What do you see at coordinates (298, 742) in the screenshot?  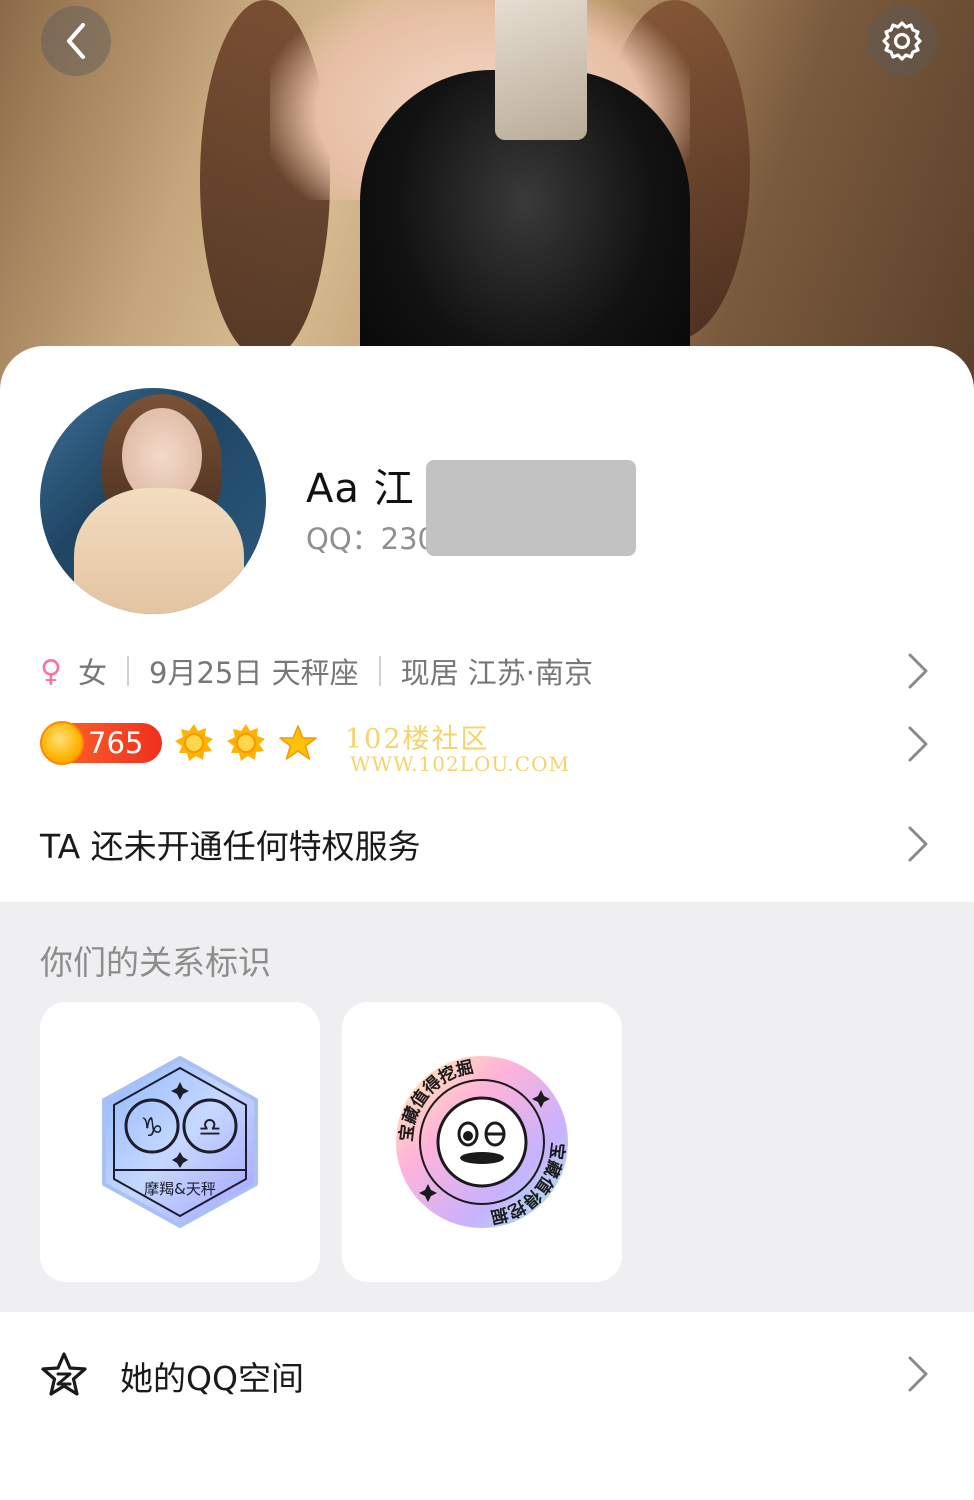 I see `star-icon` at bounding box center [298, 742].